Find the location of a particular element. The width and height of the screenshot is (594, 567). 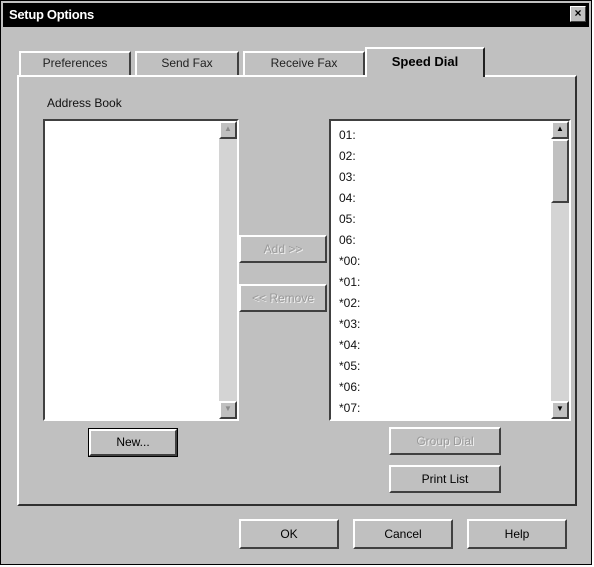

cancel-button: Cancel is located at coordinates (403, 534).